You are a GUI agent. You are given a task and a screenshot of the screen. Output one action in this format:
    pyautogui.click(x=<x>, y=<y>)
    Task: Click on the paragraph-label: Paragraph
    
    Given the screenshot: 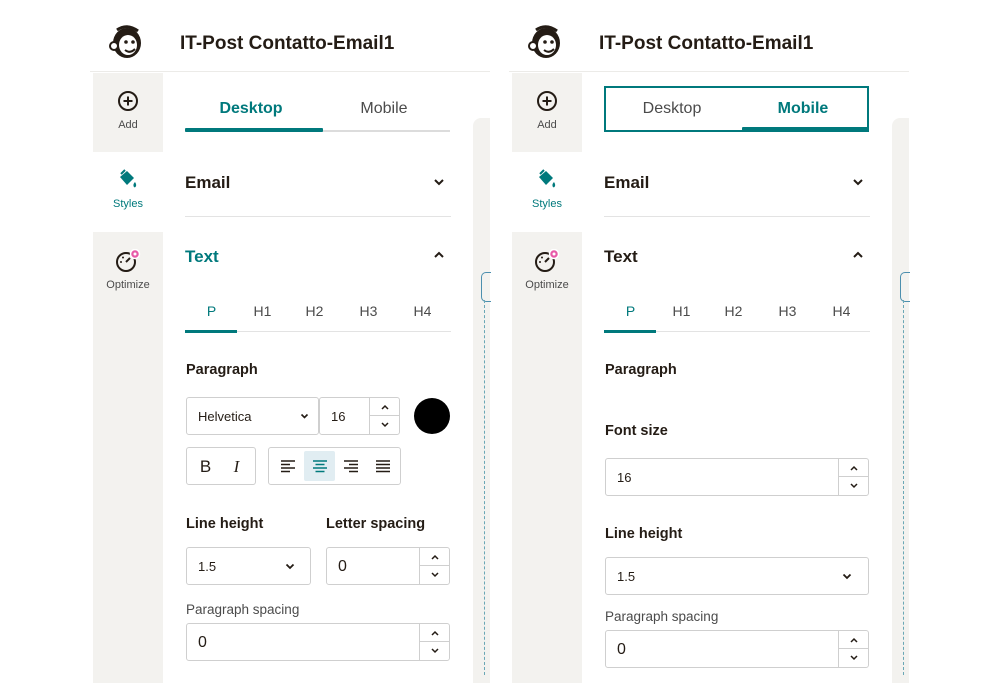 What is the action you would take?
    pyautogui.click(x=641, y=370)
    